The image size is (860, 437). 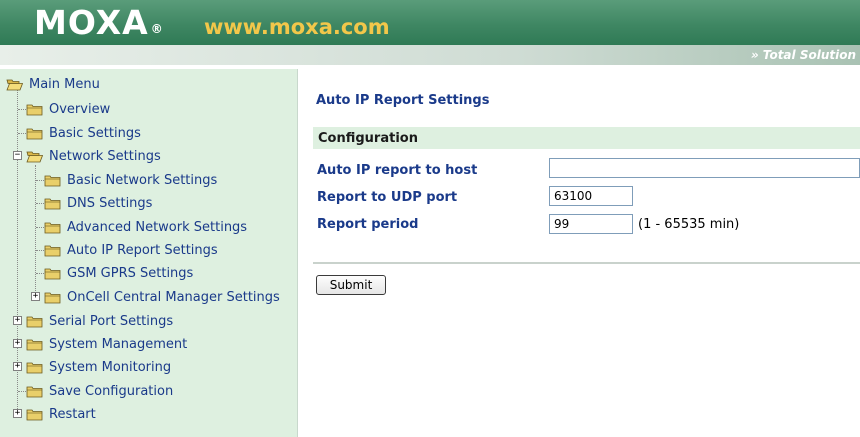 What do you see at coordinates (430, 32) in the screenshot?
I see `page-header: MOXA ® www.moxa.com » Total Solution` at bounding box center [430, 32].